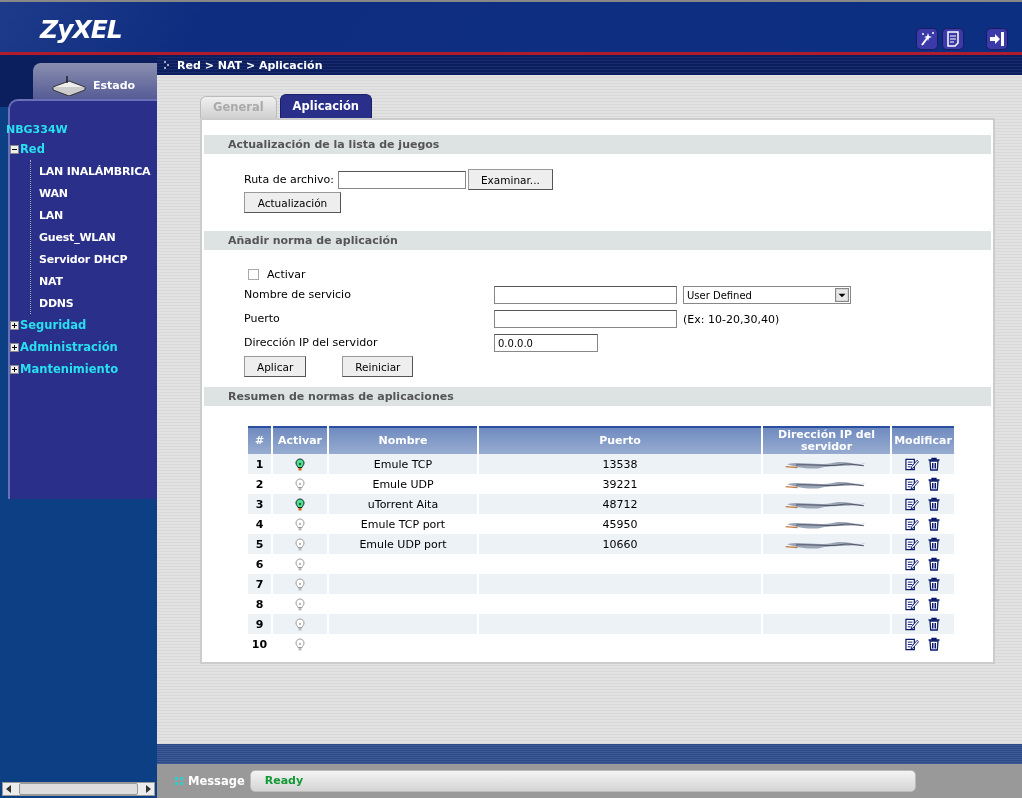 This screenshot has height=798, width=1022. What do you see at coordinates (259, 564) in the screenshot?
I see `table-cell-text: 6` at bounding box center [259, 564].